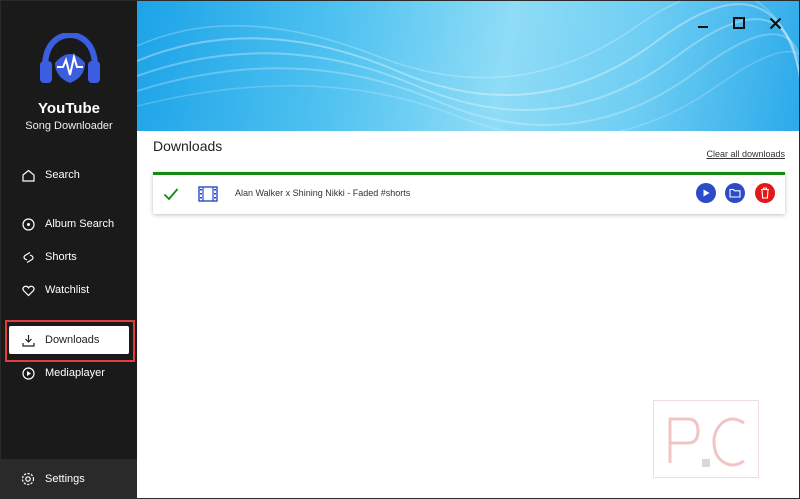 Image resolution: width=800 pixels, height=499 pixels. I want to click on sidebar-item-label: Watchlist, so click(67, 290).